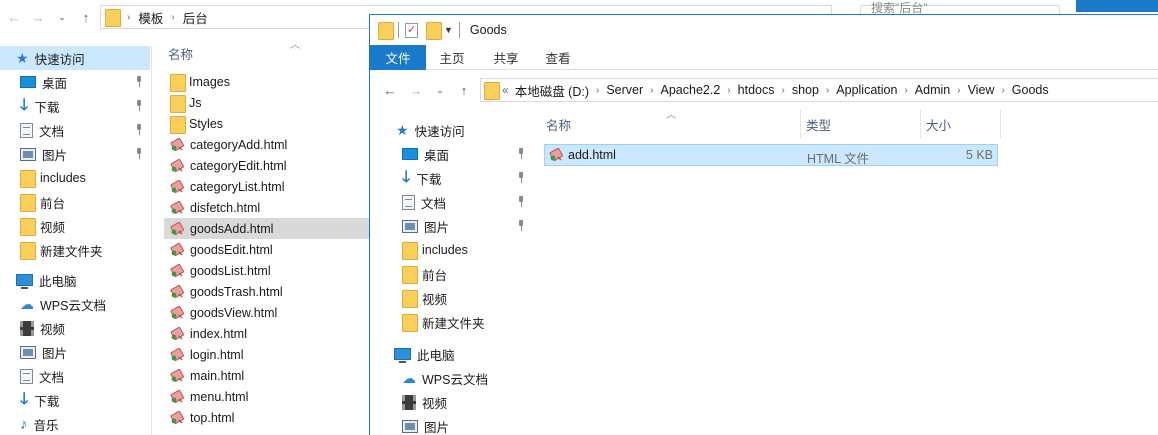 The width and height of the screenshot is (1158, 435). What do you see at coordinates (150, 17) in the screenshot?
I see `breadcrumb-item: 模板` at bounding box center [150, 17].